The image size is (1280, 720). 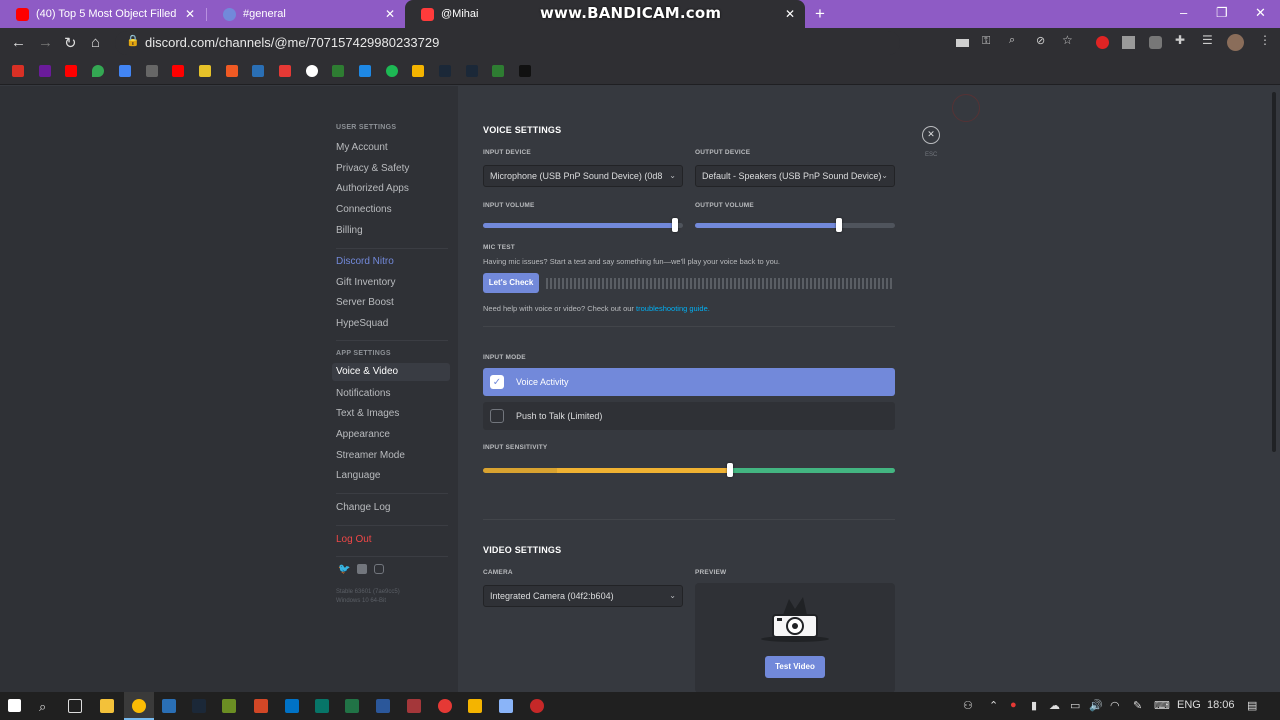 I want to click on voice-activity-option: ✓ Voice Activity, so click(x=689, y=382).